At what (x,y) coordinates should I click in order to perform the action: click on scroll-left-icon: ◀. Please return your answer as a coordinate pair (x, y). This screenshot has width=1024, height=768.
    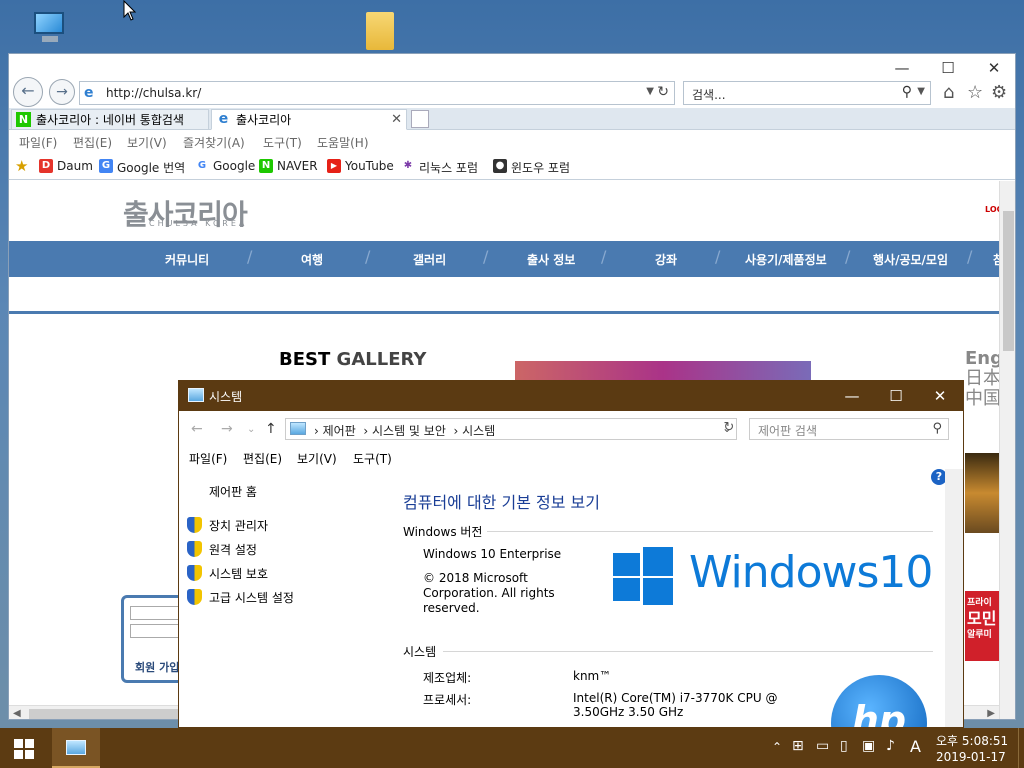
    Looking at the image, I should click on (17, 713).